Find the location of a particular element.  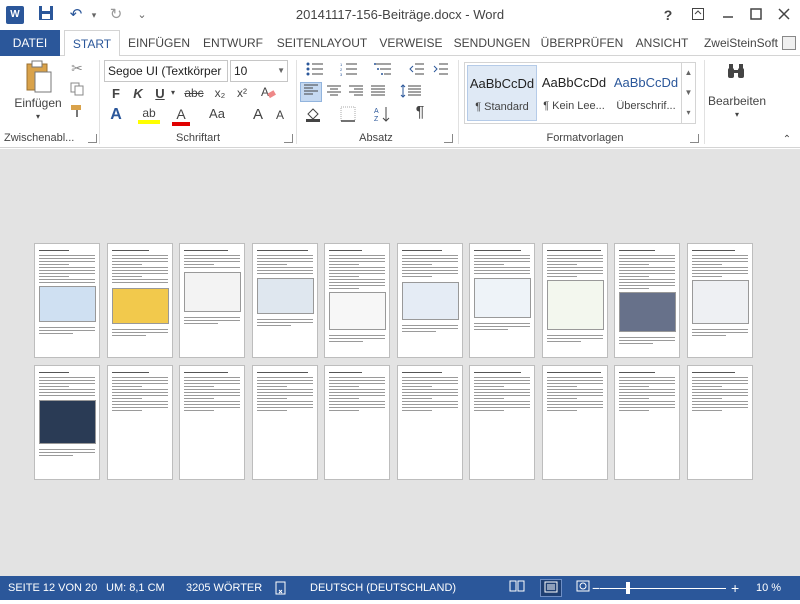

undo-icon: ↶ is located at coordinates (76, 15).